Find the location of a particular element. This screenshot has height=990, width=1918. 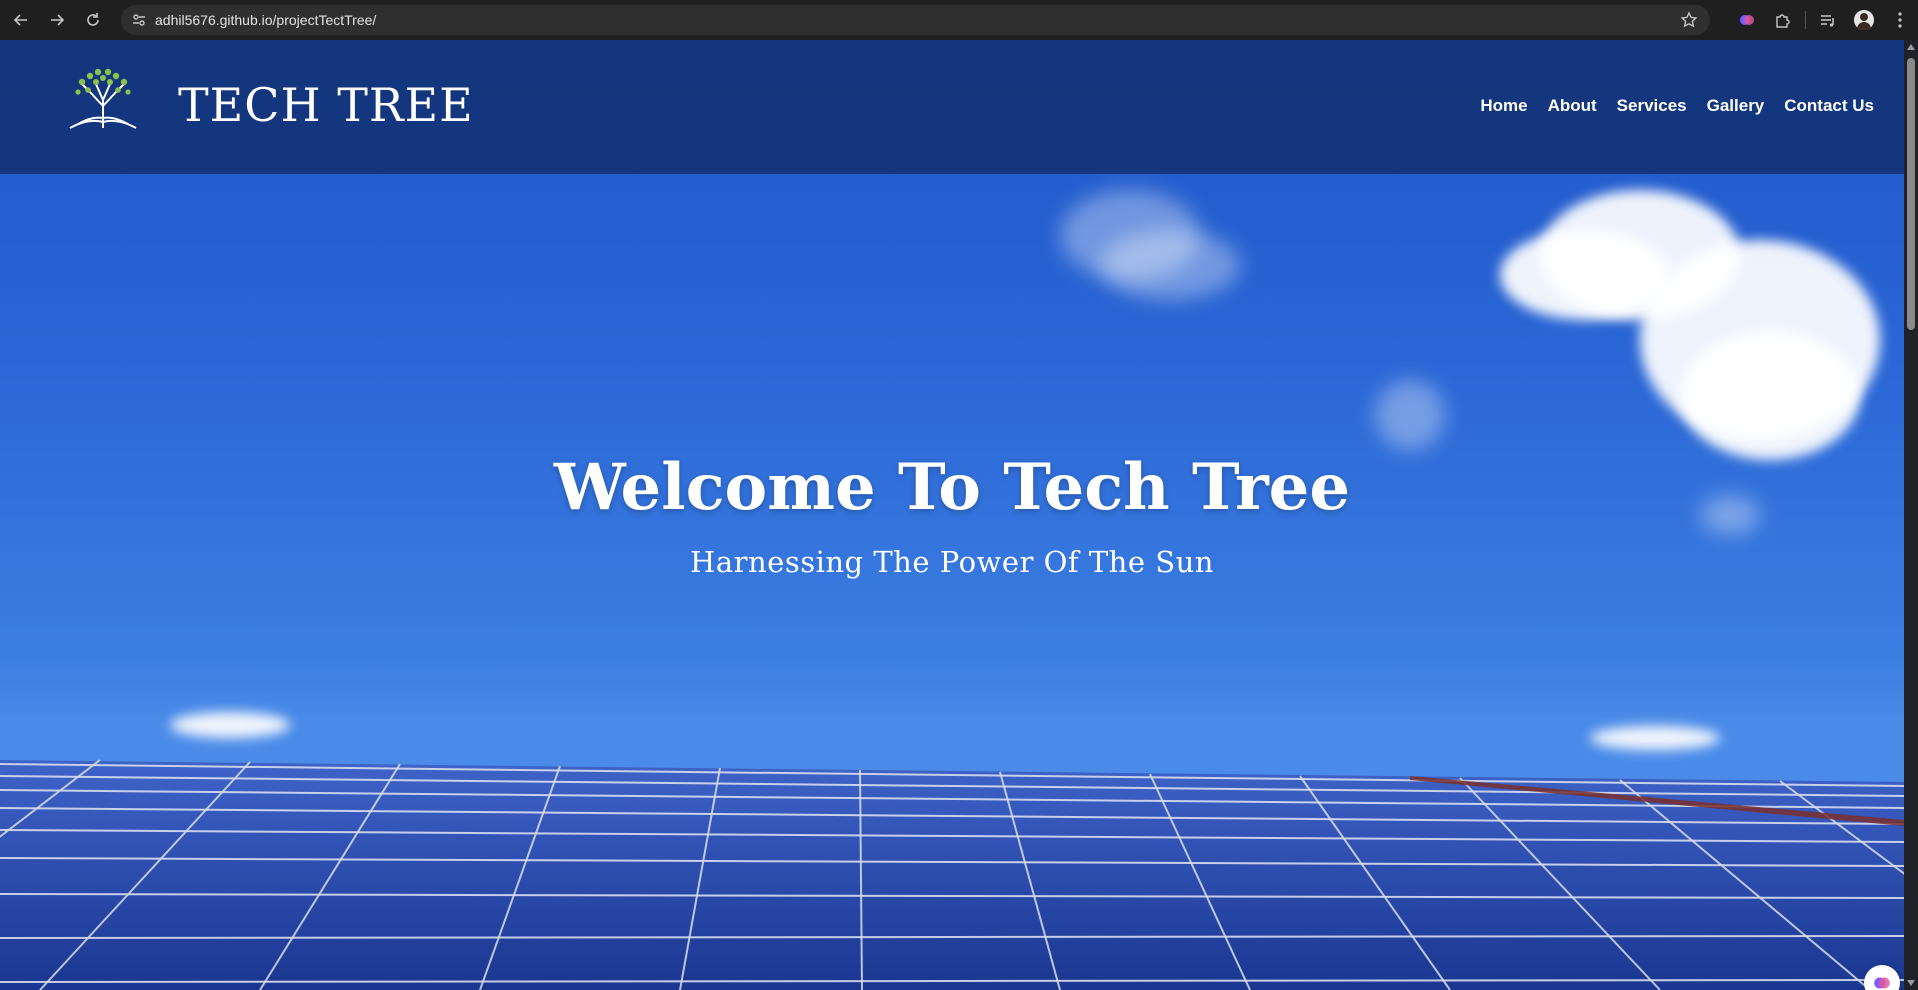

avatar is located at coordinates (1864, 20).